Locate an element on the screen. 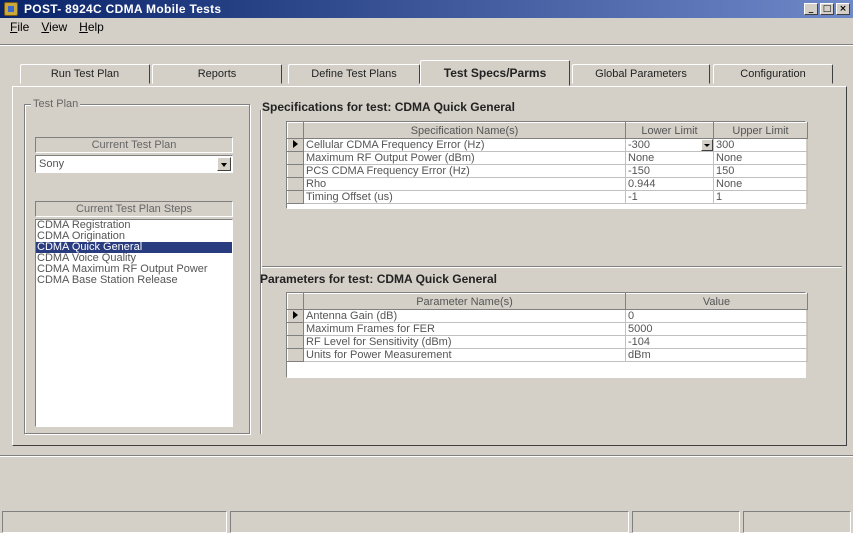 This screenshot has height=533, width=853. menu-view: View is located at coordinates (54, 27).